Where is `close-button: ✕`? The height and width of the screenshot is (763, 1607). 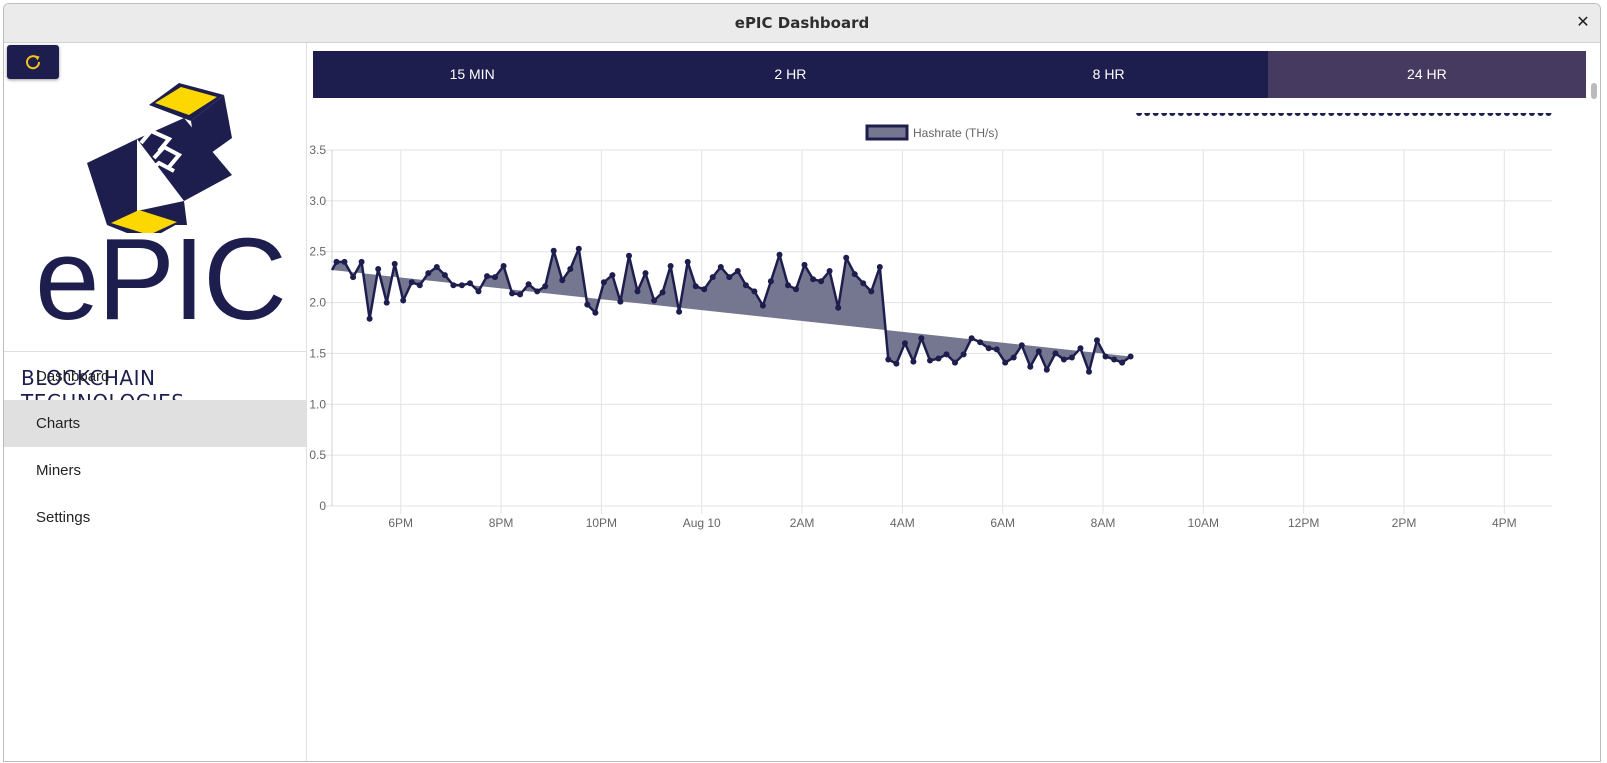 close-button: ✕ is located at coordinates (1583, 23).